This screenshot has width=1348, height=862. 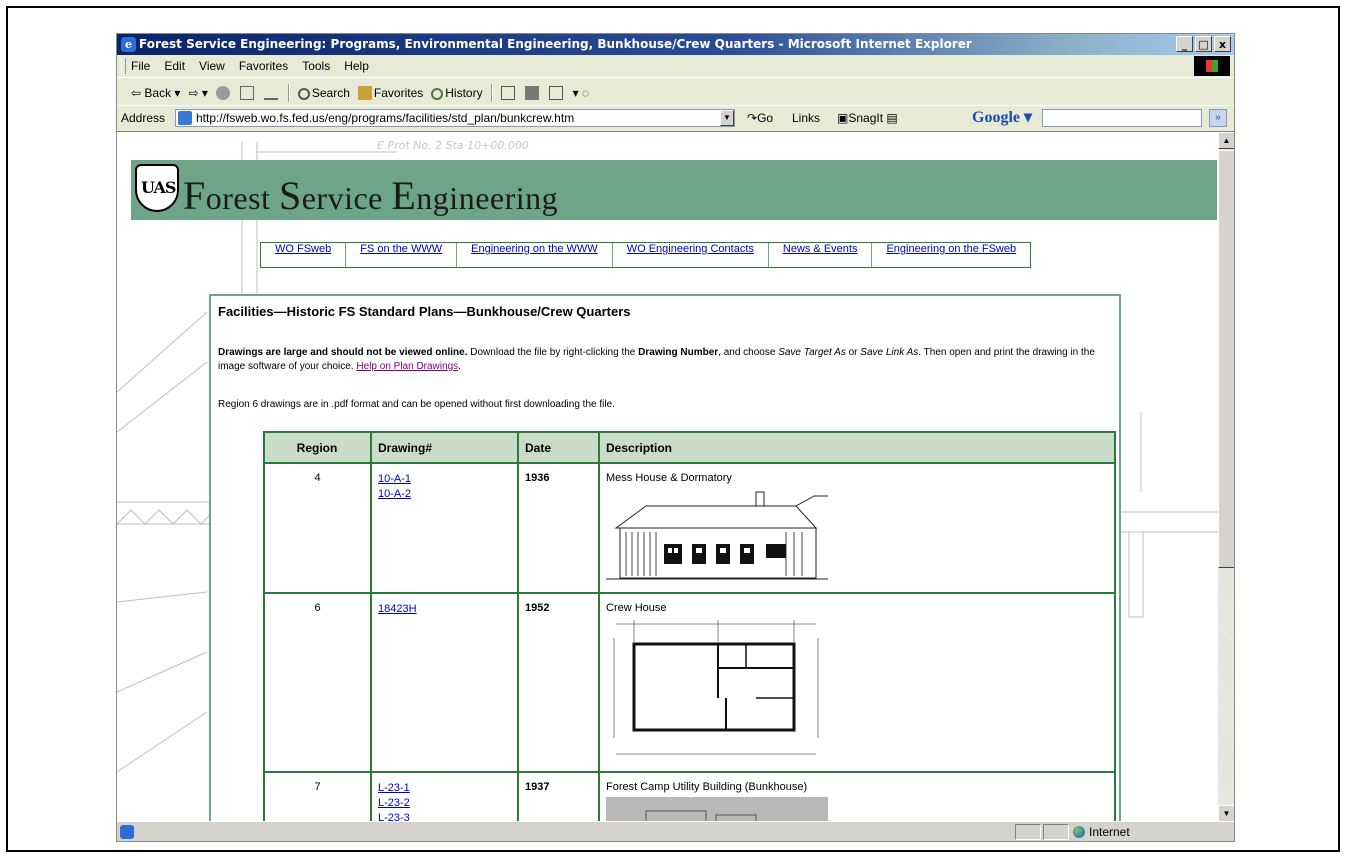 I want to click on back-label: Back, so click(x=158, y=93).